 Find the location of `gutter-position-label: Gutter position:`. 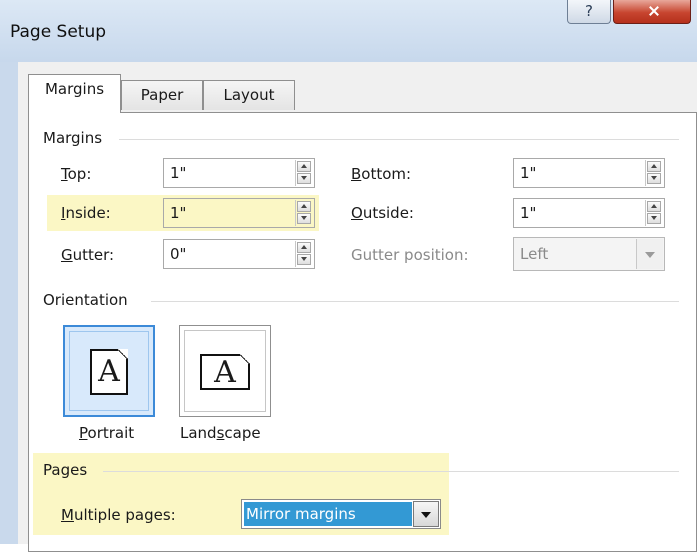

gutter-position-label: Gutter position: is located at coordinates (410, 255).